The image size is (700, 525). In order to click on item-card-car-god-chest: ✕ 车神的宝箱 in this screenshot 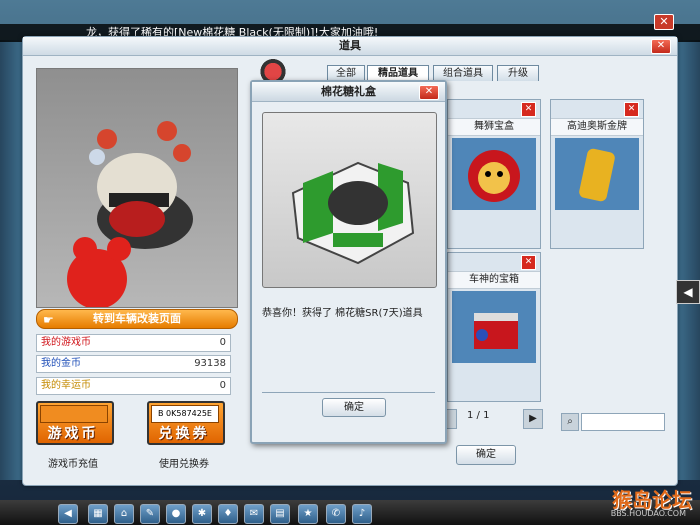, I will do `click(494, 327)`.